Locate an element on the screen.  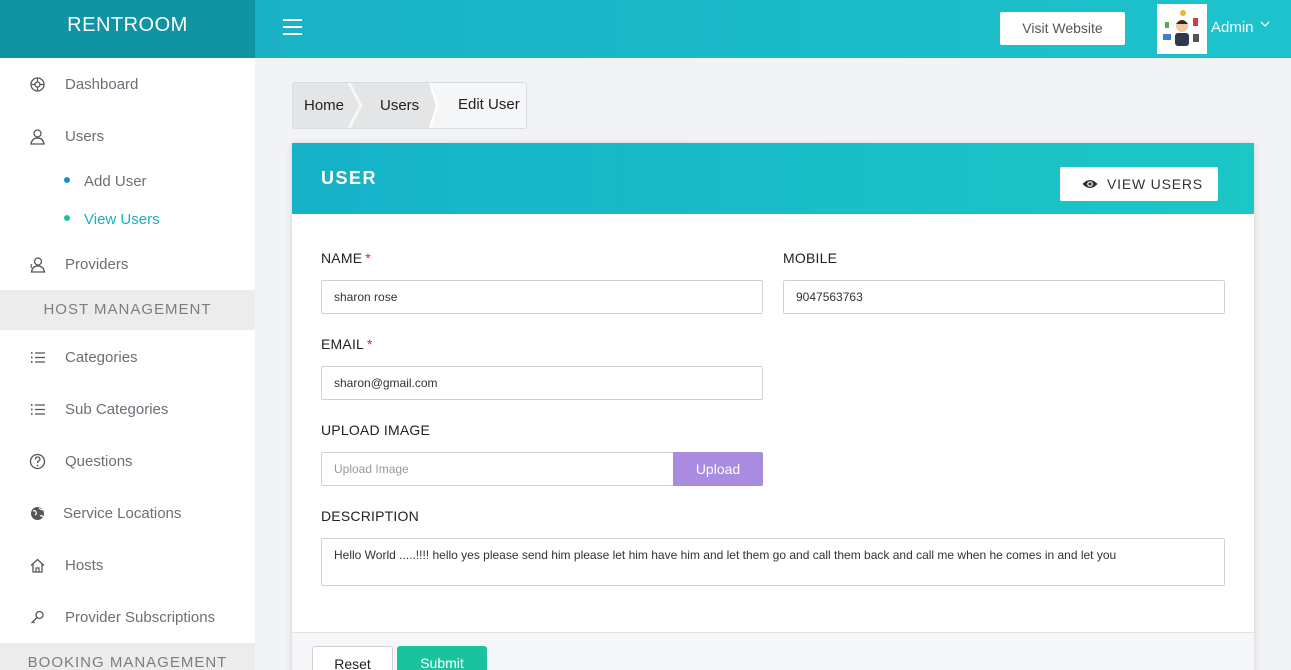
sidebar-item-label: Sub Categories is located at coordinates (117, 409).